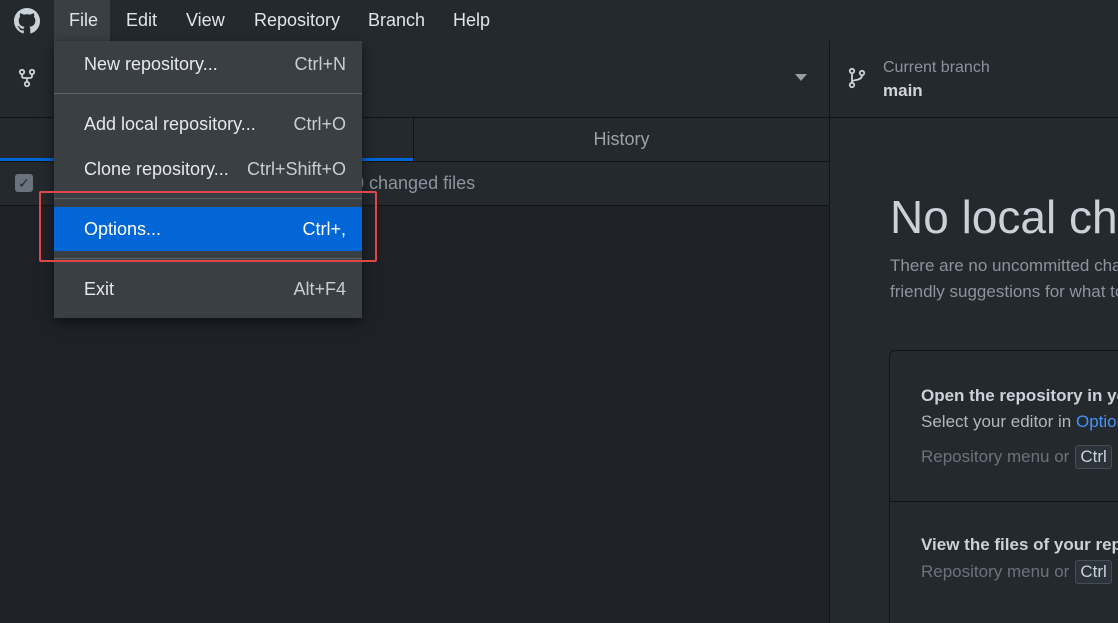 This screenshot has height=623, width=1118. What do you see at coordinates (936, 67) in the screenshot?
I see `branch-label: Current branch` at bounding box center [936, 67].